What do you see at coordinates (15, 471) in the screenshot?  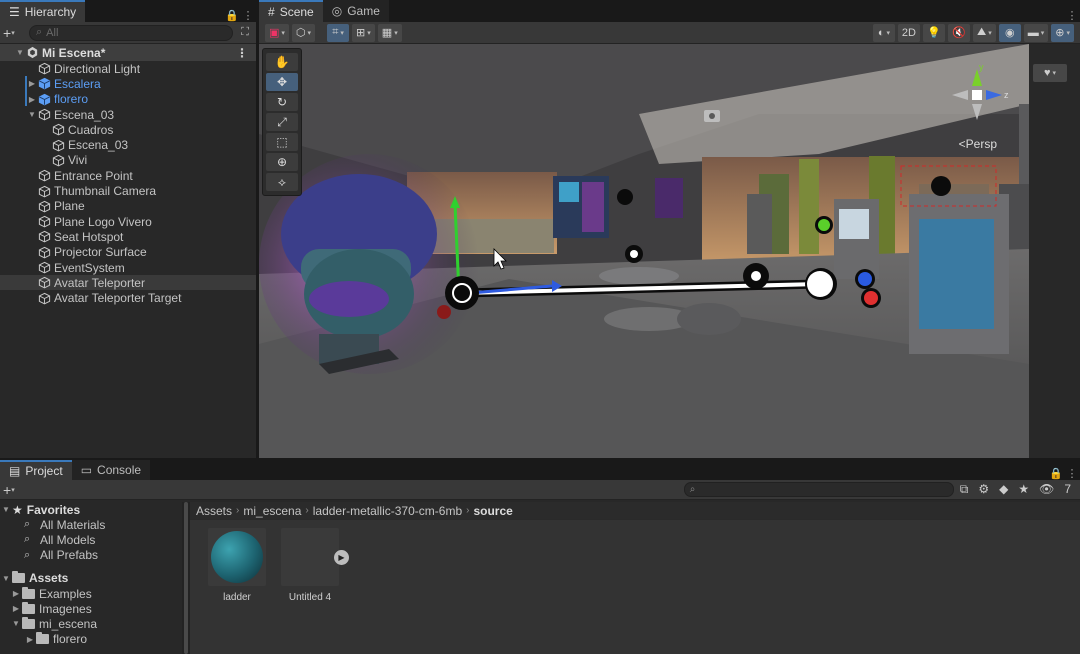 I see `folder-tab-icon: ▤` at bounding box center [15, 471].